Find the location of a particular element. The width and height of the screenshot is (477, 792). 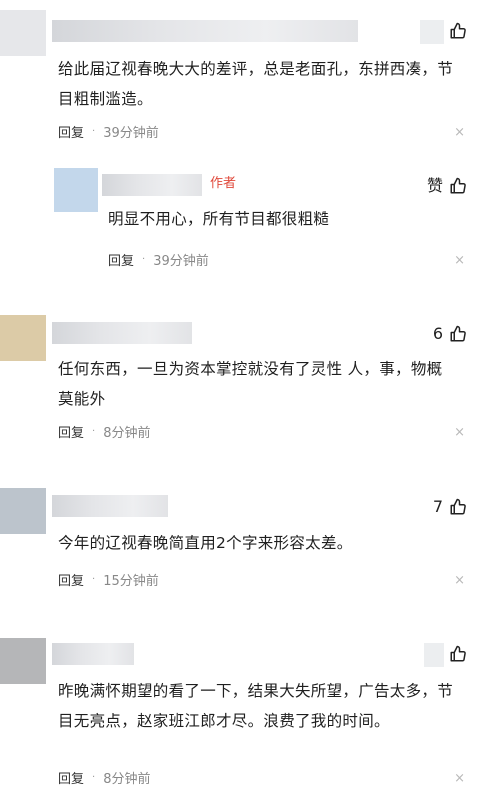

like-button: 赞 is located at coordinates (447, 186).